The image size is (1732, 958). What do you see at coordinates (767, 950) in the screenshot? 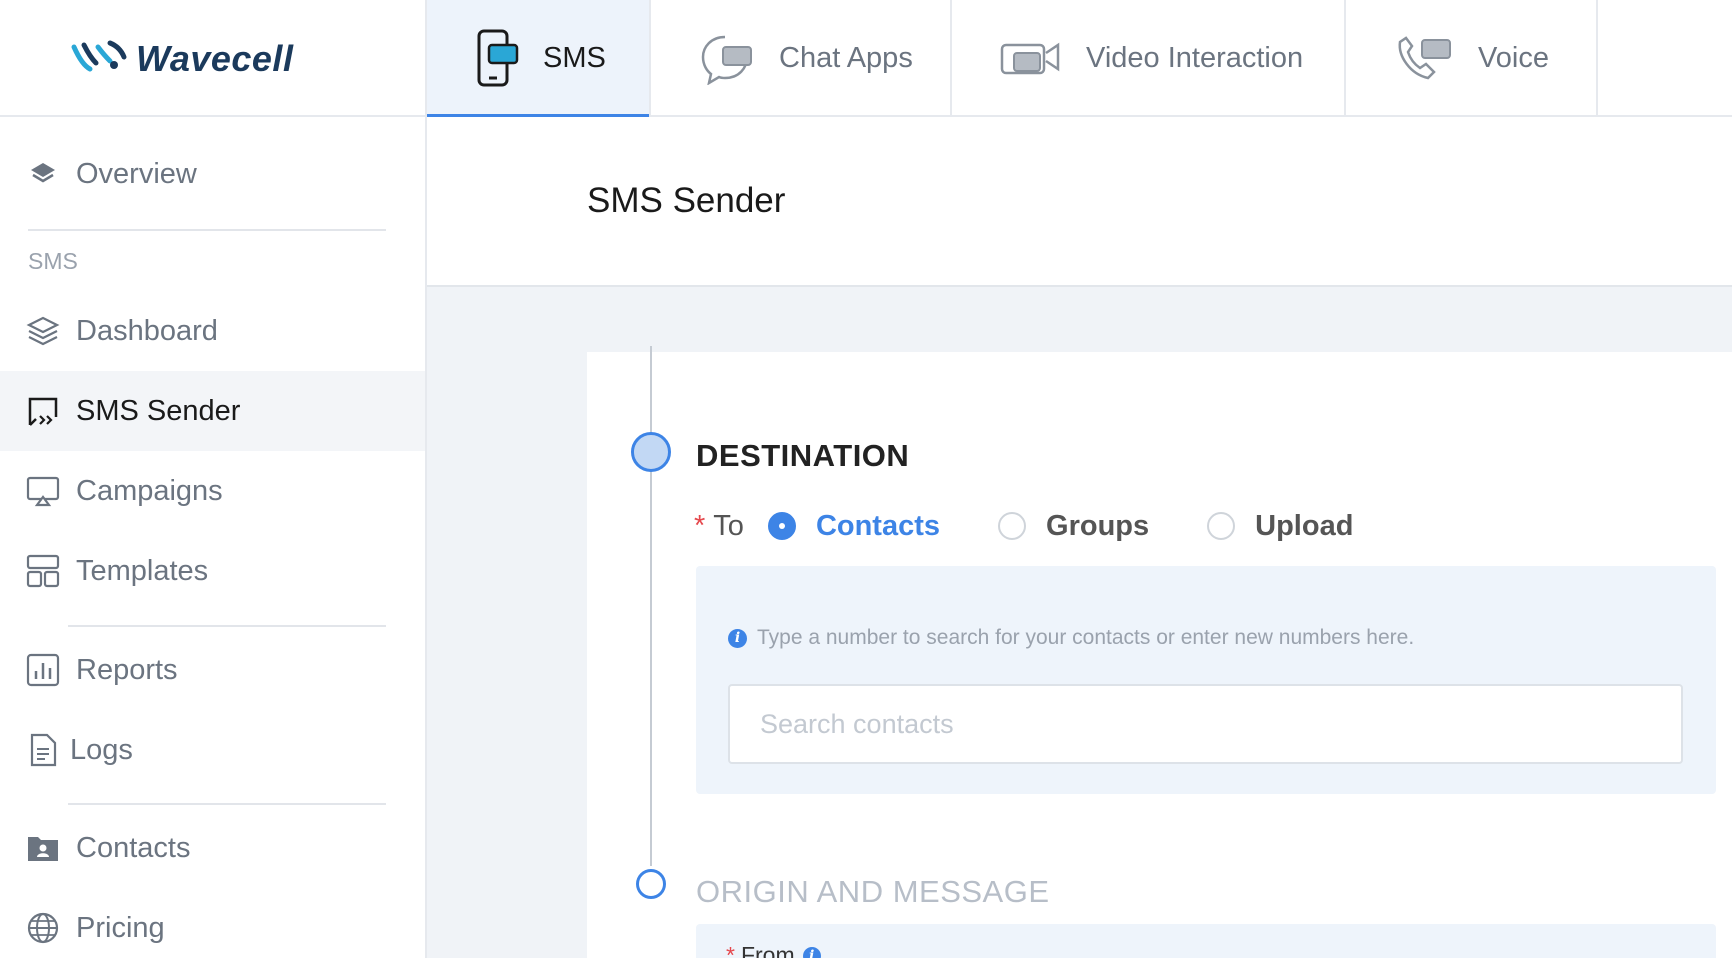
I see `from-label: From` at bounding box center [767, 950].